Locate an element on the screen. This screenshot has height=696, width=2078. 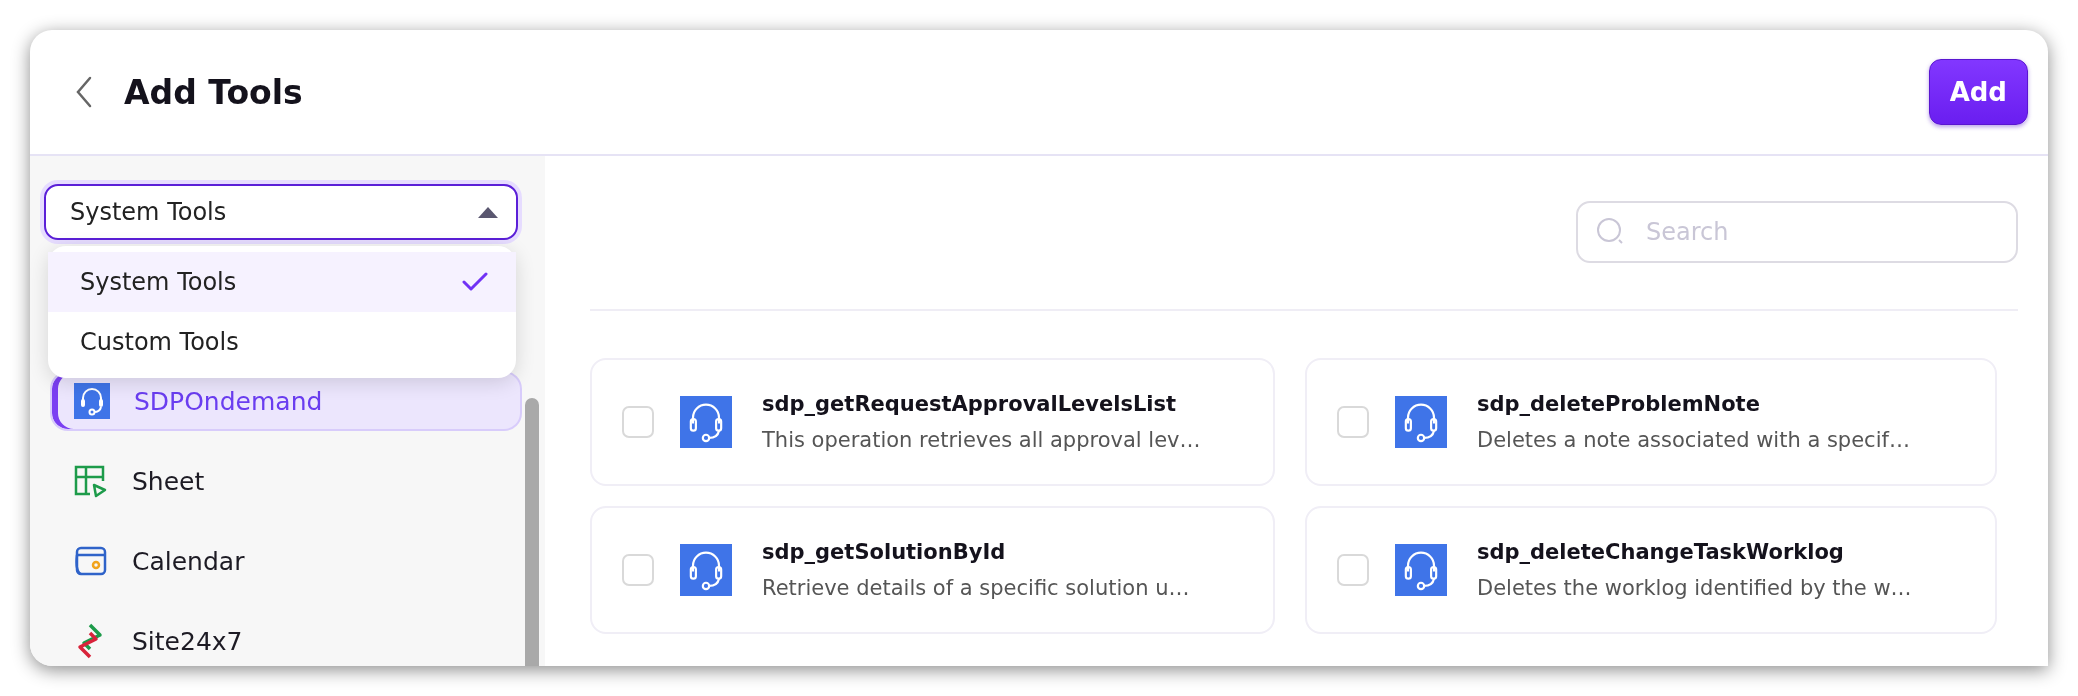
dropdown-option: Custom Tools is located at coordinates (282, 342).